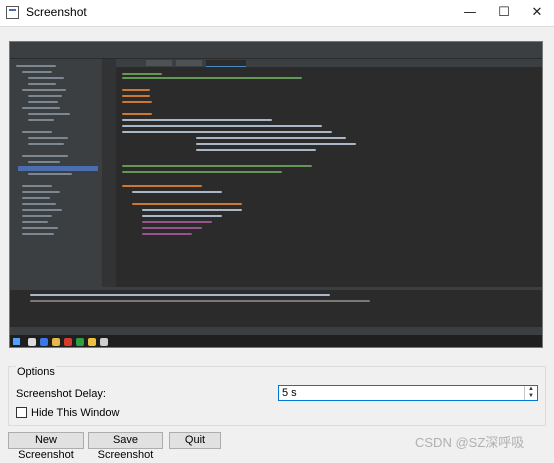 This screenshot has height=463, width=554. What do you see at coordinates (125, 446) in the screenshot?
I see `save-screenshot-button: Save Screenshot` at bounding box center [125, 446].